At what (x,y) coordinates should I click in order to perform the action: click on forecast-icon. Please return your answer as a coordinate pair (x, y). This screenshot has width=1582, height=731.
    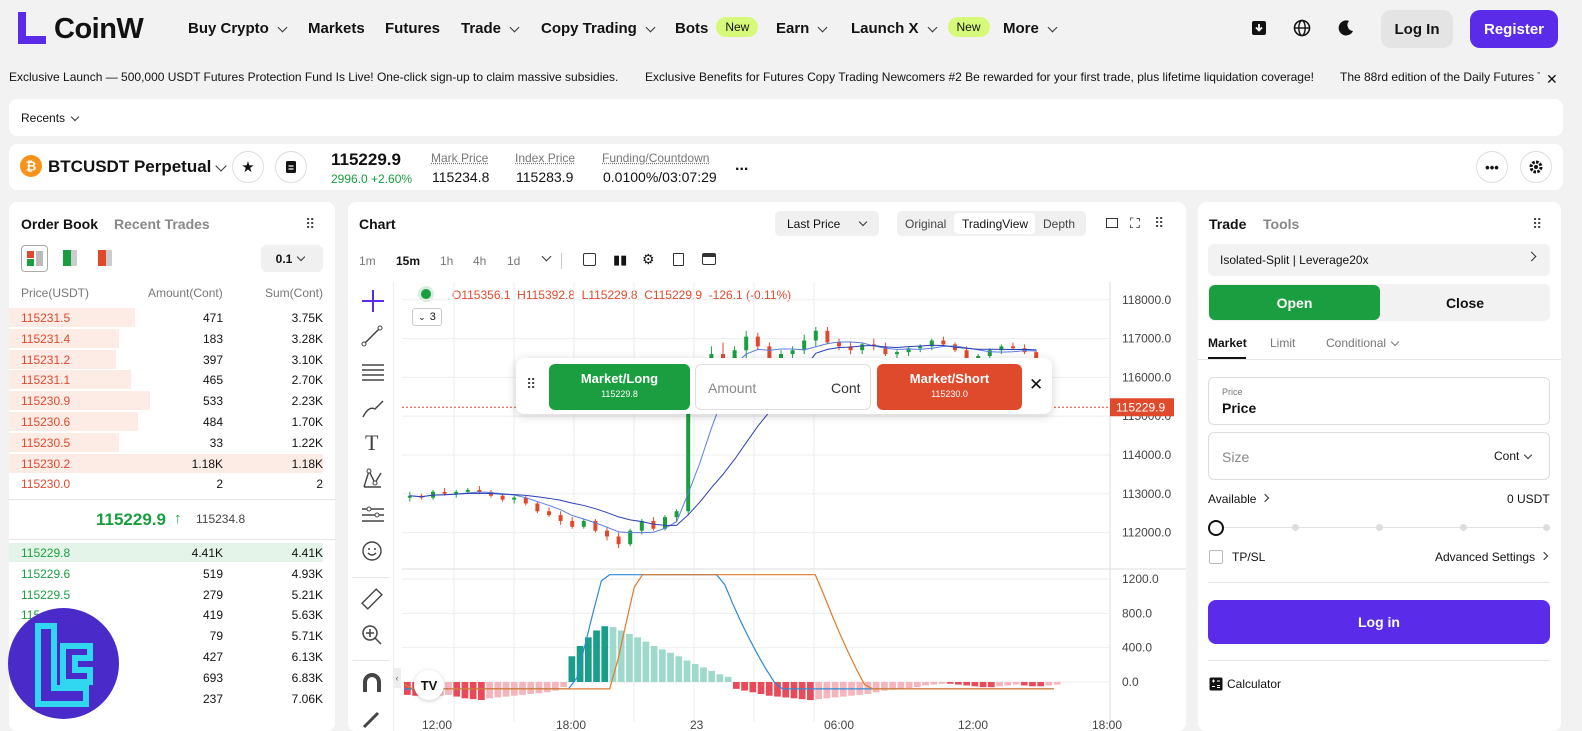
    Looking at the image, I should click on (373, 515).